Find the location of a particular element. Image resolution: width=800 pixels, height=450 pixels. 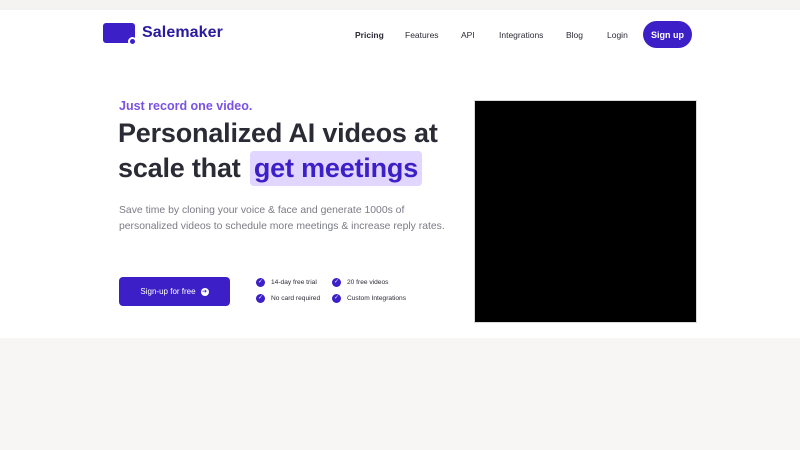

signup-button: Sign up is located at coordinates (667, 34).